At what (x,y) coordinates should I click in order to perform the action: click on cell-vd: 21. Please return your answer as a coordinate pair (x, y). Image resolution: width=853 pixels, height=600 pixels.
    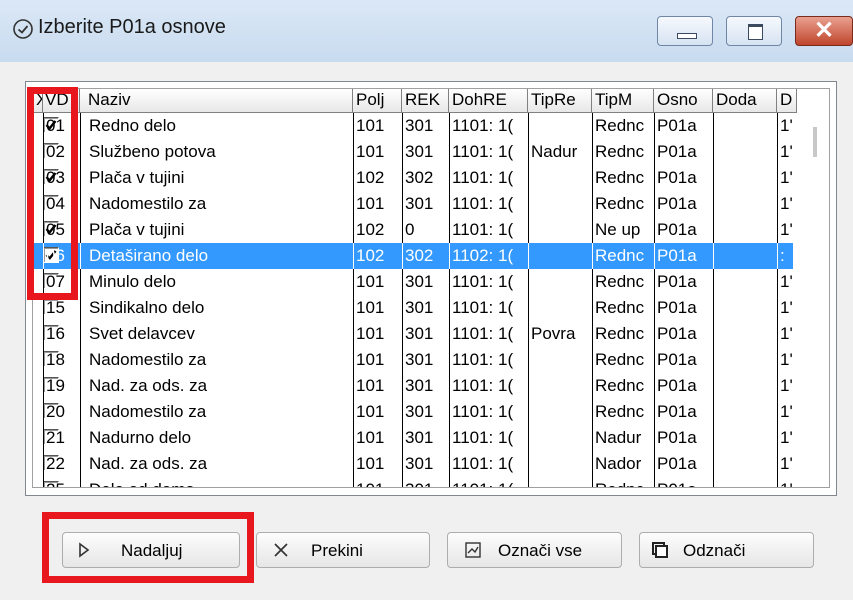
    Looking at the image, I should click on (61, 438).